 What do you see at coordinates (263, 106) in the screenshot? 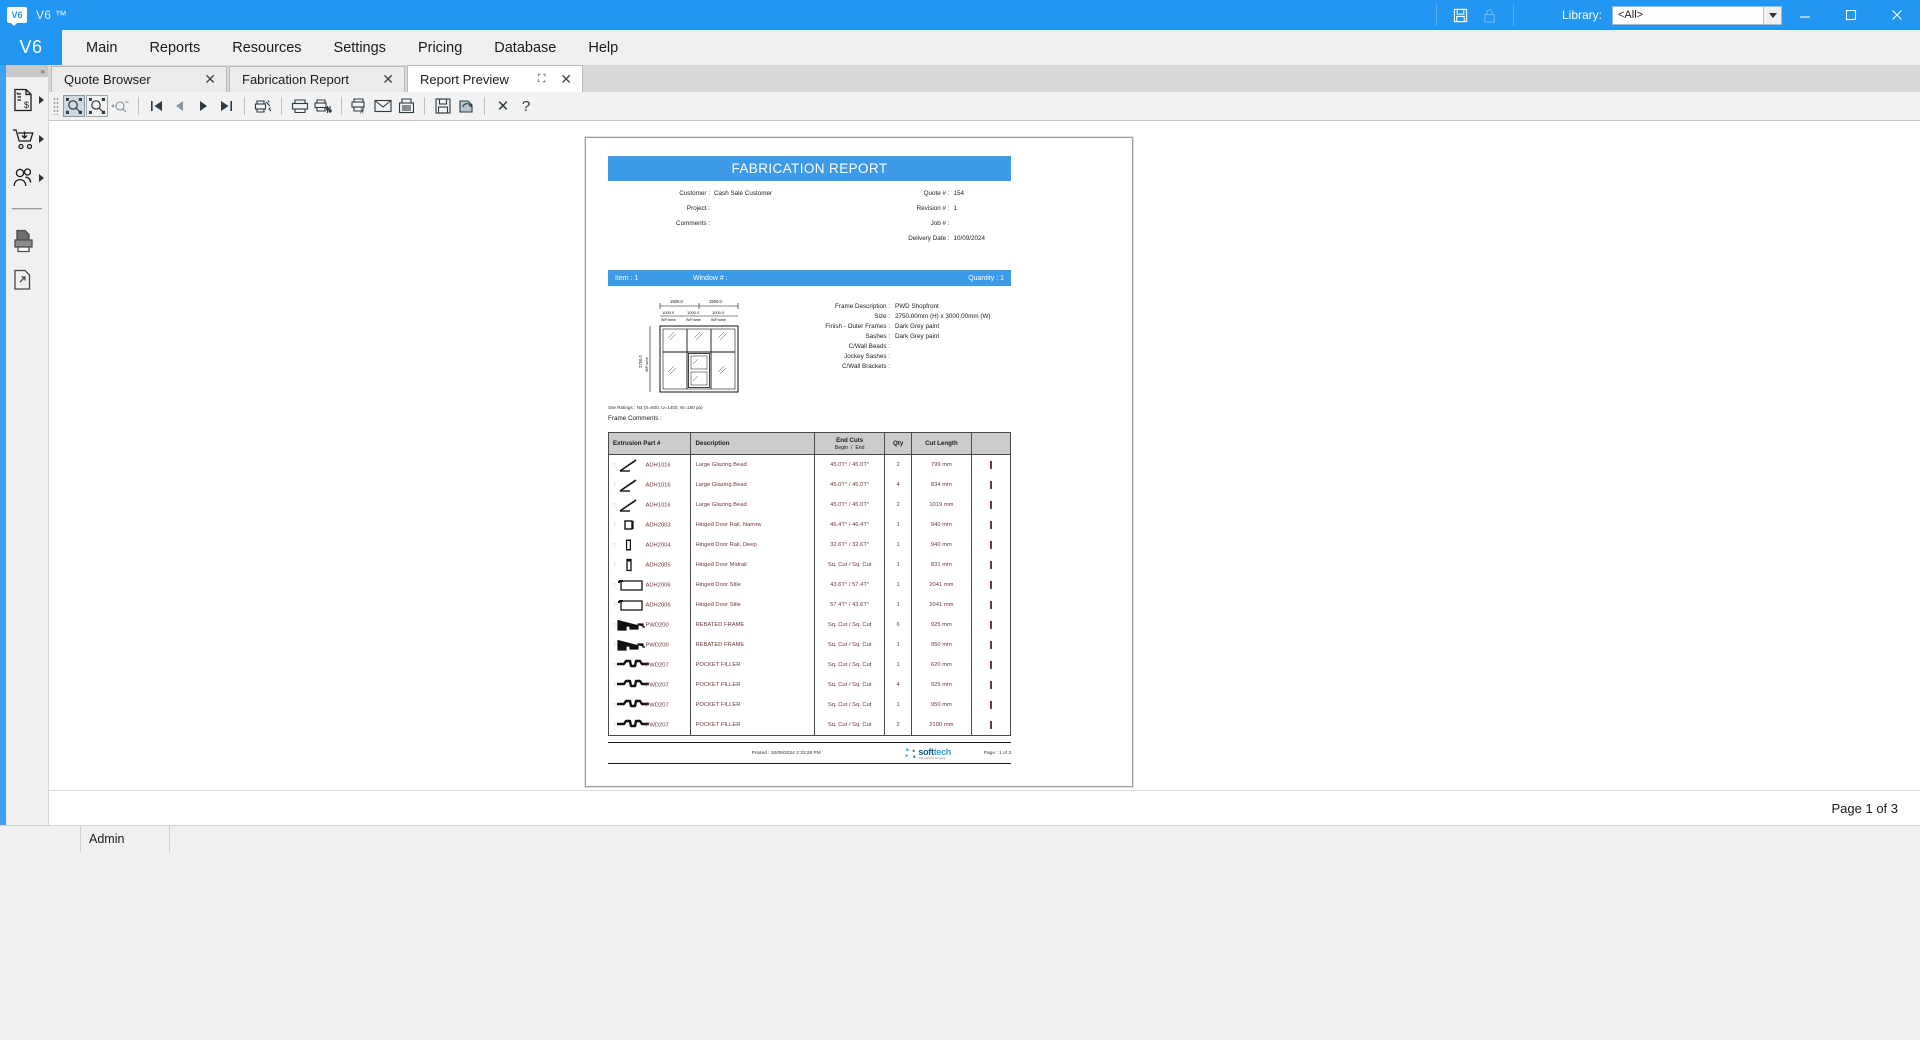
I see `page-setup-button` at bounding box center [263, 106].